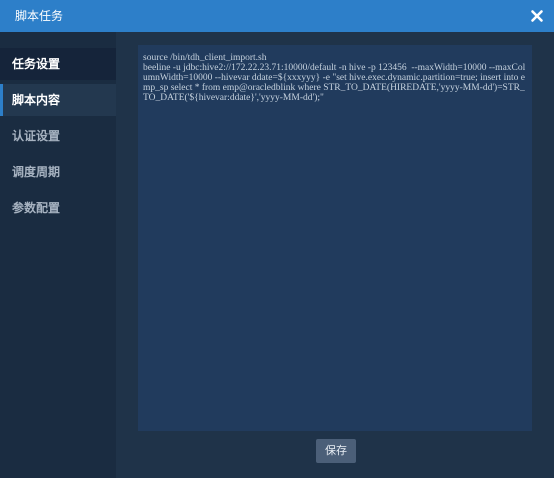 This screenshot has width=554, height=478. Describe the element at coordinates (277, 16) in the screenshot. I see `dialog-titlebar: 脚本任务` at that location.